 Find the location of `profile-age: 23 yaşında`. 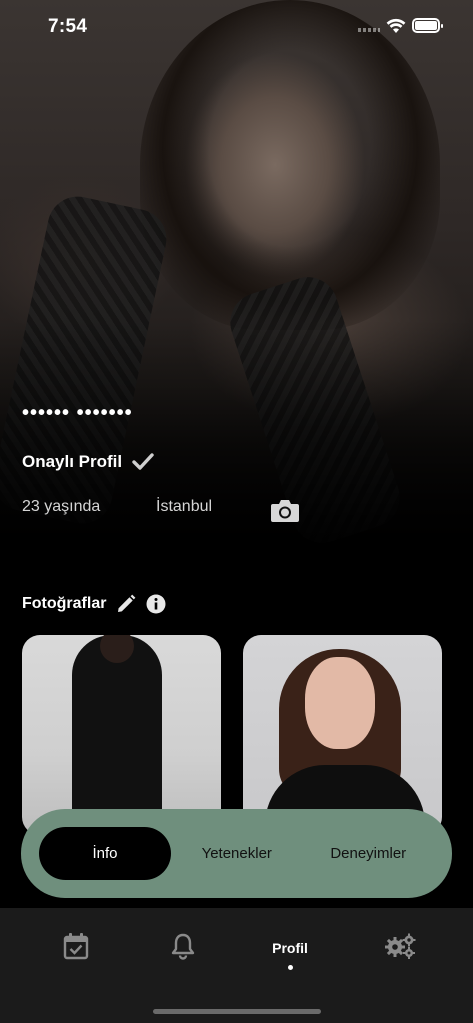

profile-age: 23 yaşında is located at coordinates (61, 506).